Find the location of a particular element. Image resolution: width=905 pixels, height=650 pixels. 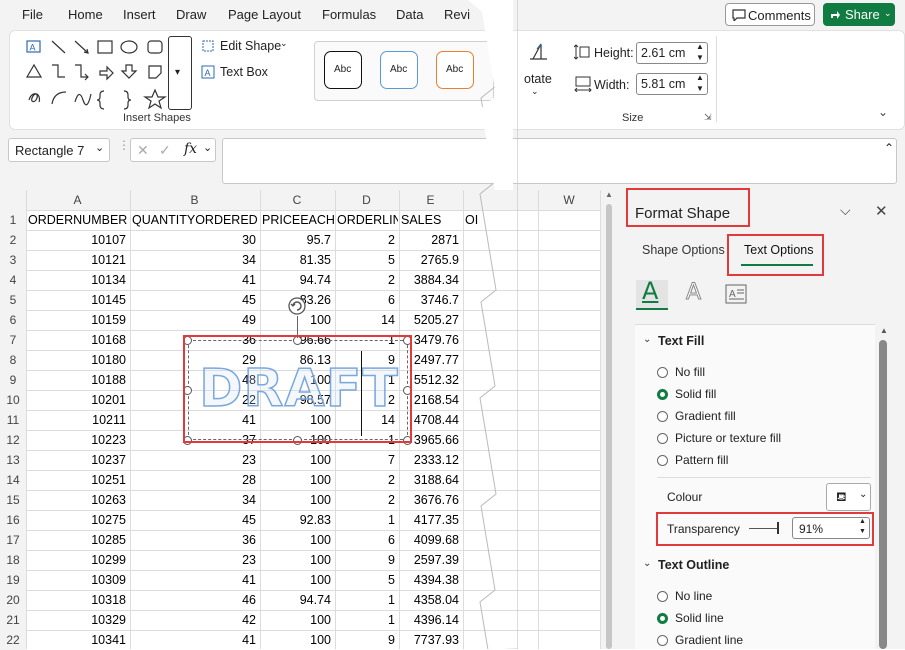

table-cell: 10107 is located at coordinates (77, 240).